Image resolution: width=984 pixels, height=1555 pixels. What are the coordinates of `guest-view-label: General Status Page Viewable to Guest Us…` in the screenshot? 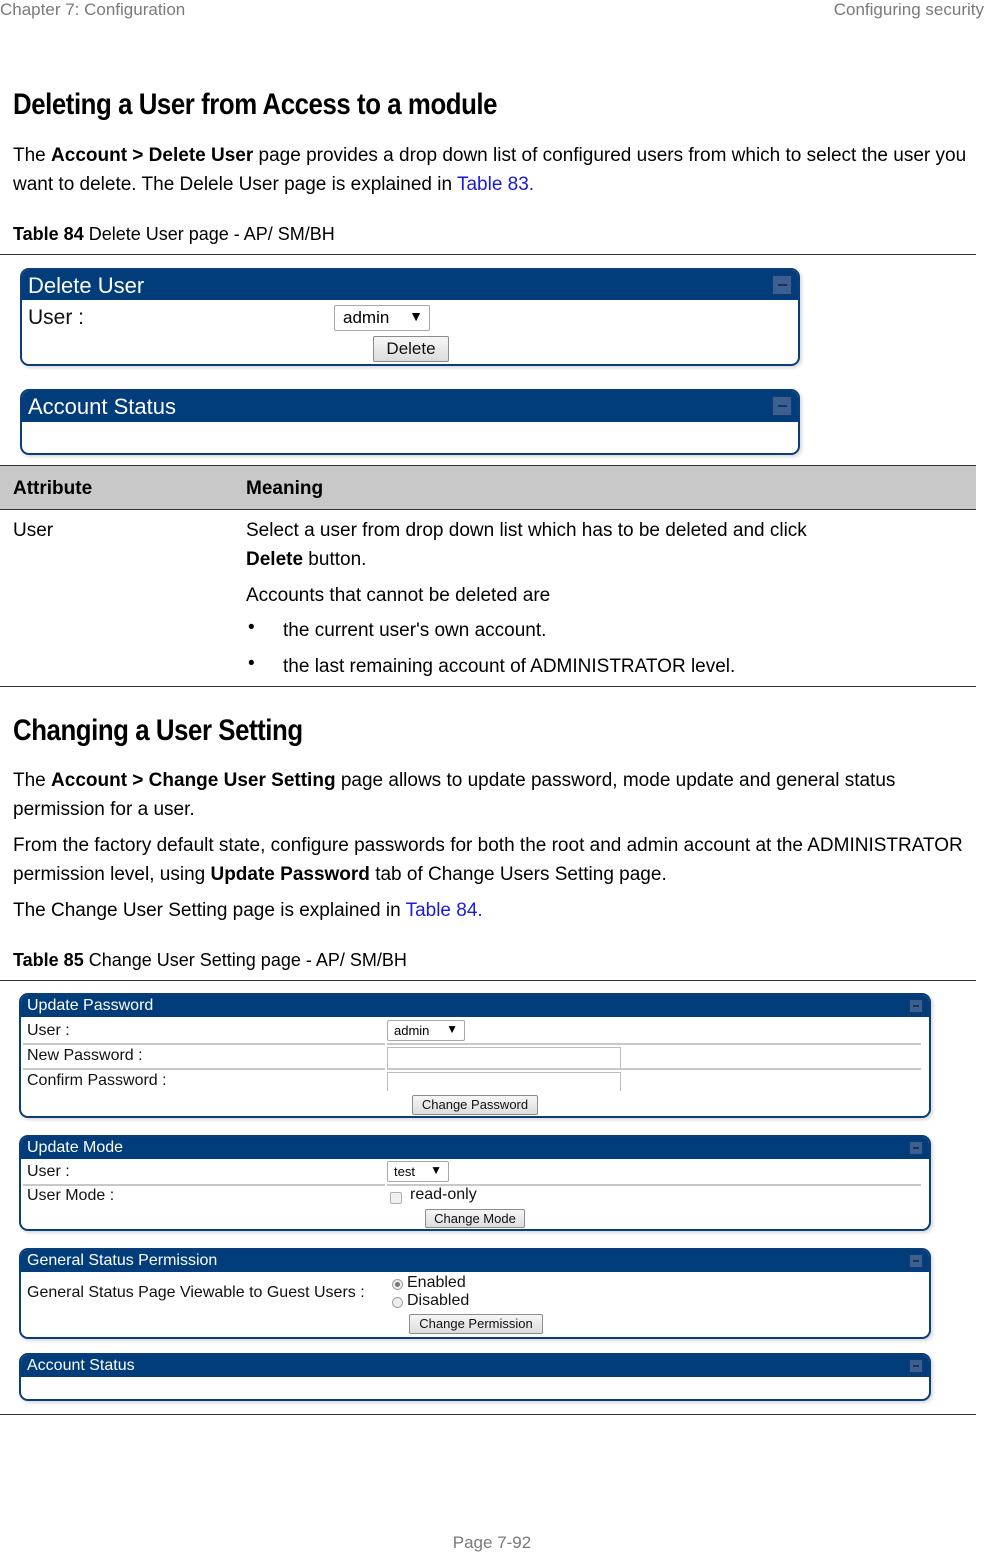 It's located at (196, 1292).